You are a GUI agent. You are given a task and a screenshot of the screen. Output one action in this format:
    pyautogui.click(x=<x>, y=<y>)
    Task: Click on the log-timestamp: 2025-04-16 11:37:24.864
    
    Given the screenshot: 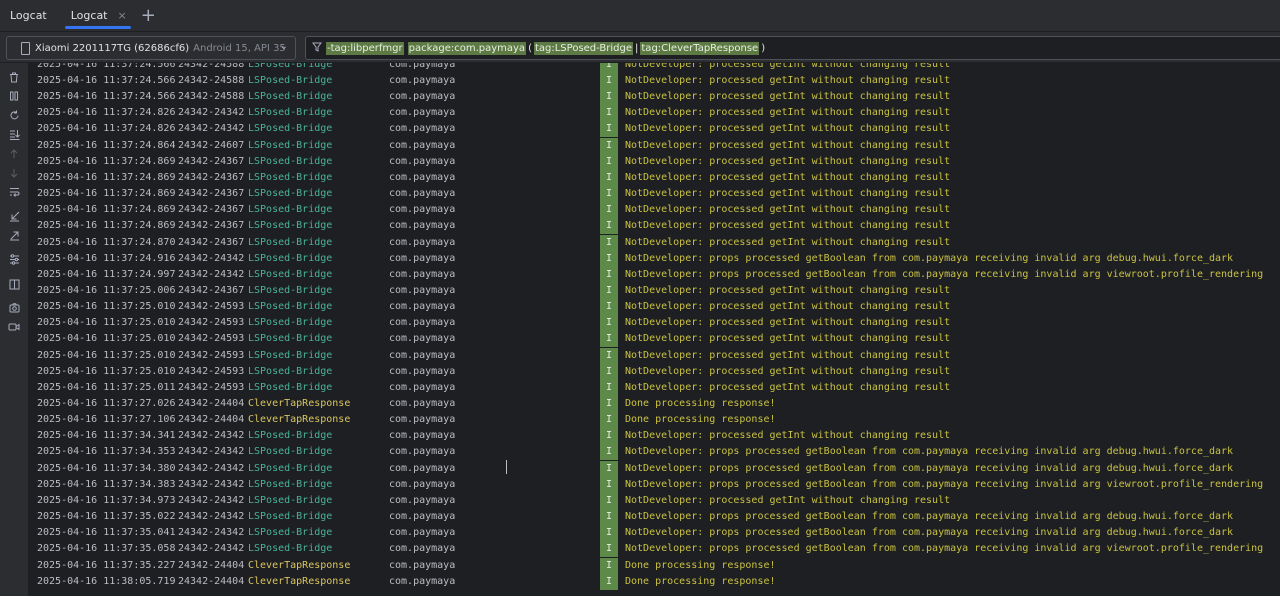 What is the action you would take?
    pyautogui.click(x=106, y=145)
    